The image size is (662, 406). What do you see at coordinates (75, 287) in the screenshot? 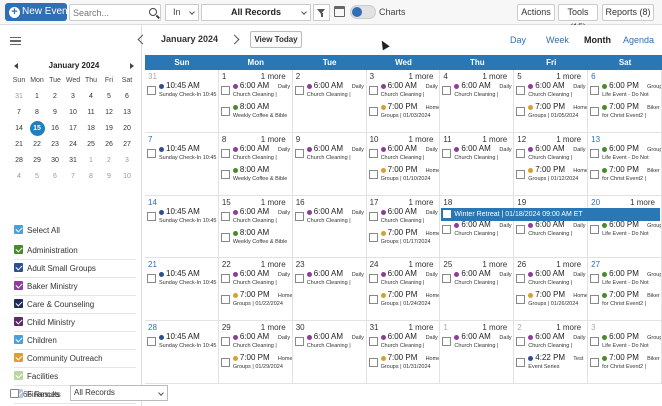
I see `category-item: Baker Ministry` at bounding box center [75, 287].